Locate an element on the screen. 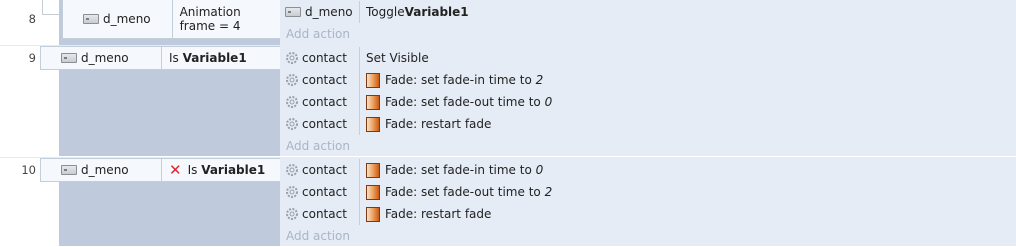 The image size is (1016, 247). action-text: Fade: set fade-out time to 0 is located at coordinates (456, 102).